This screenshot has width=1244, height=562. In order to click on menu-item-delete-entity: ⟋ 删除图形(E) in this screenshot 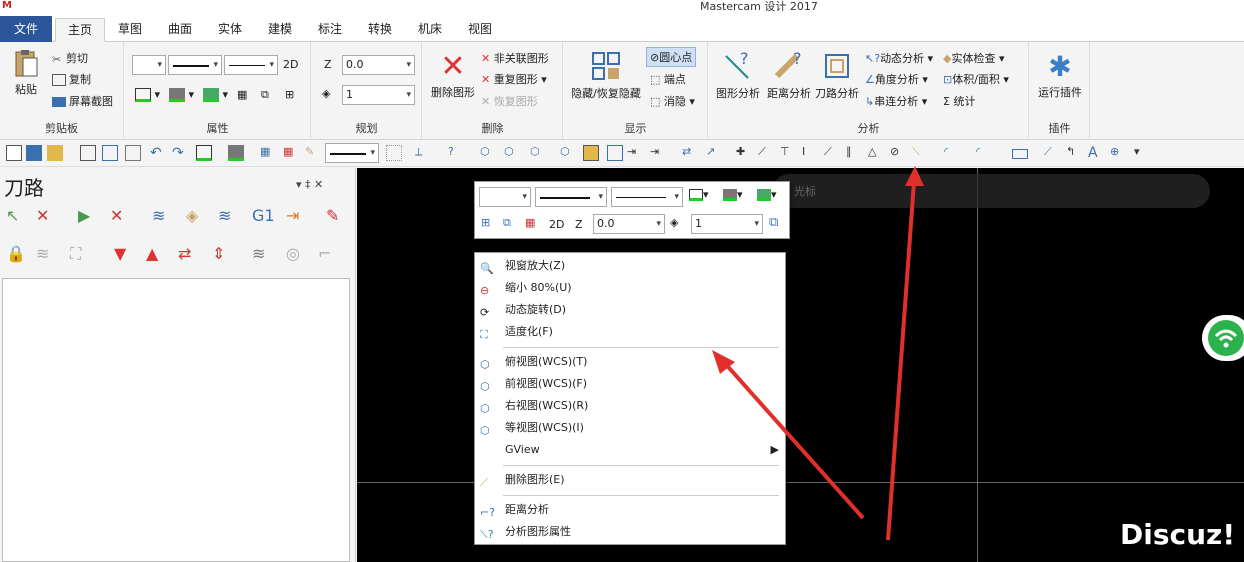, I will do `click(630, 480)`.